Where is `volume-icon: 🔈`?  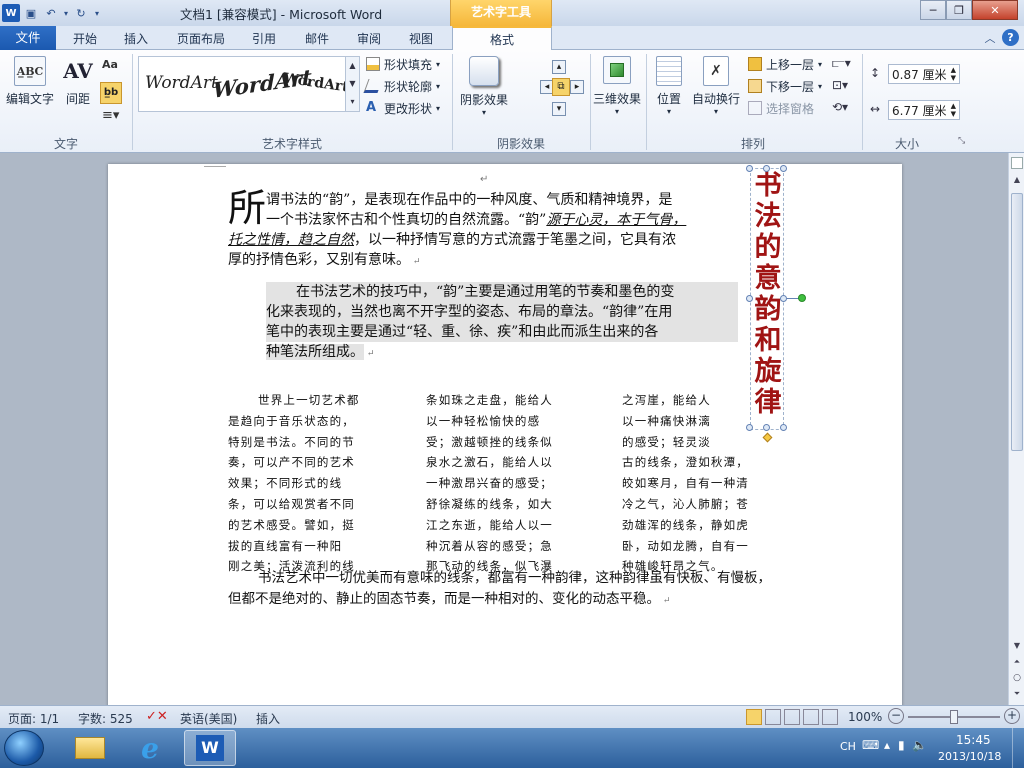
volume-icon: 🔈 is located at coordinates (919, 745).